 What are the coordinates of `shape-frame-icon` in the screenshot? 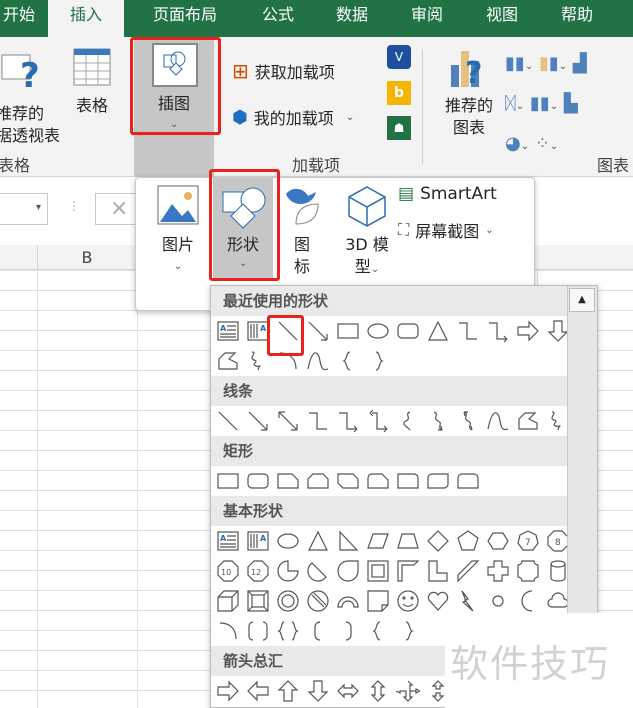 It's located at (378, 571).